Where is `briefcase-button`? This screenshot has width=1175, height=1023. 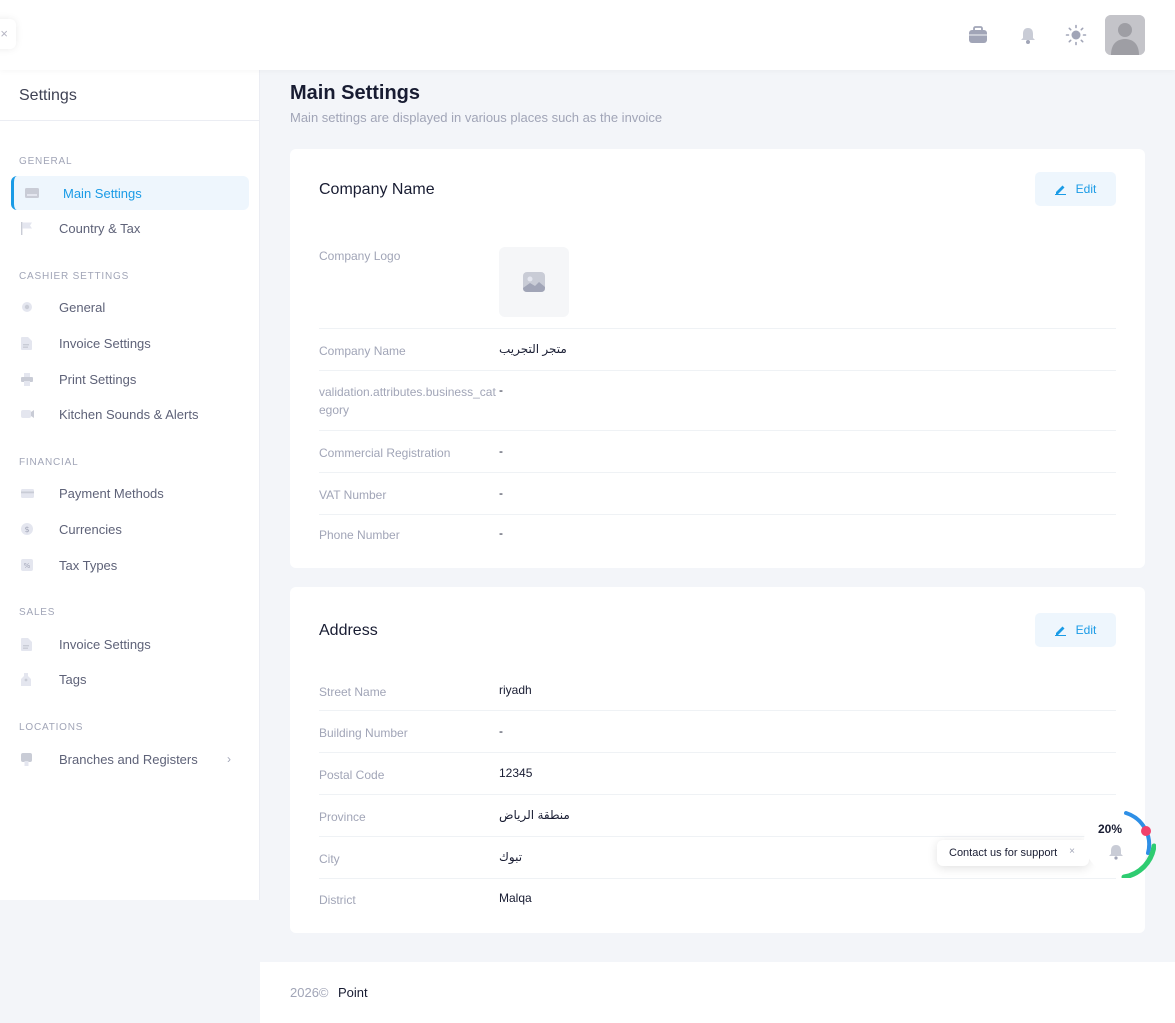 briefcase-button is located at coordinates (978, 35).